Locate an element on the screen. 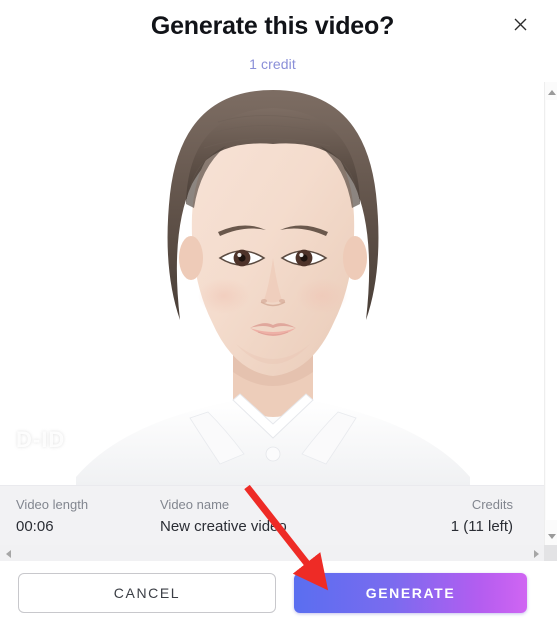 The height and width of the screenshot is (624, 557). dialog-header: Generate this video? 1 credit is located at coordinates (272, 41).